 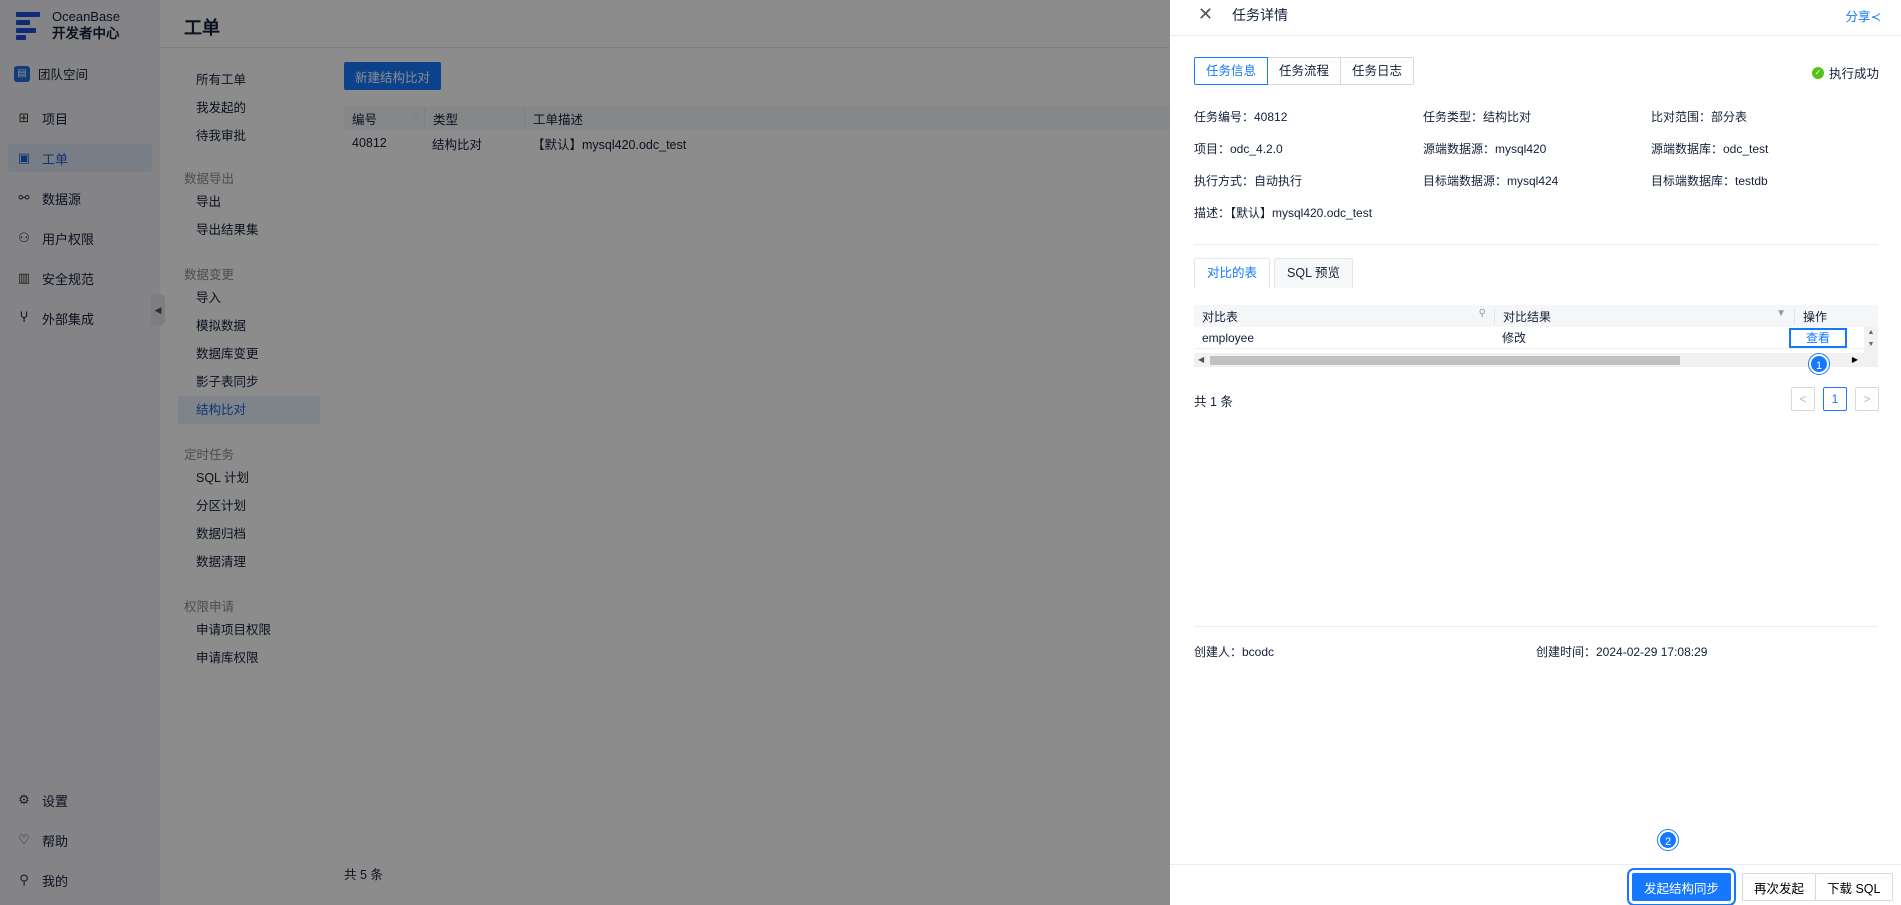 I want to click on info-tgt-datasource: 目标端数据源：mysql424, so click(x=1491, y=181).